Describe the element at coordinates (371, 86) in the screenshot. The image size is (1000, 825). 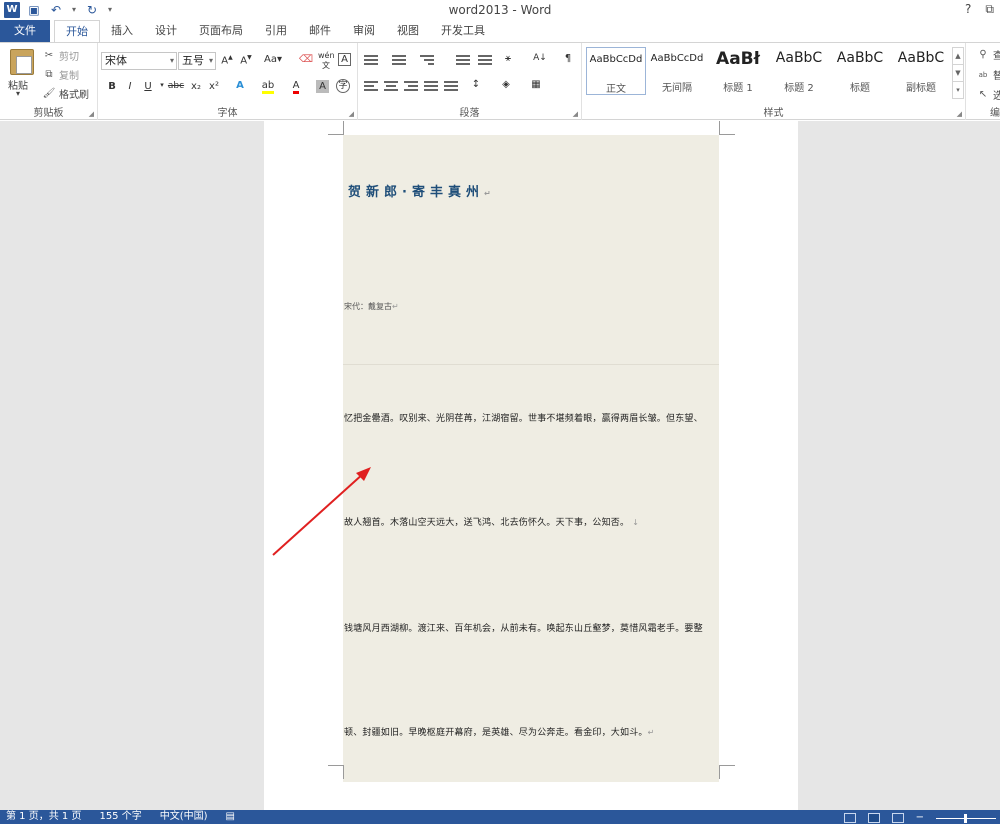
I see `align-left-icon` at that location.